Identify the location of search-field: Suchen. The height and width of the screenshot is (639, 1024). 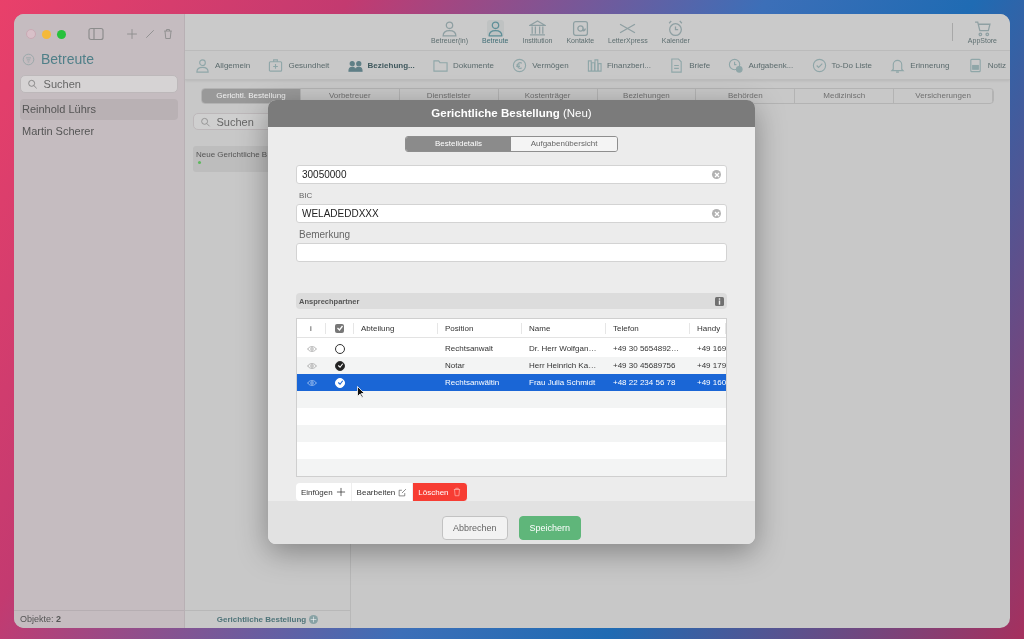
(99, 84).